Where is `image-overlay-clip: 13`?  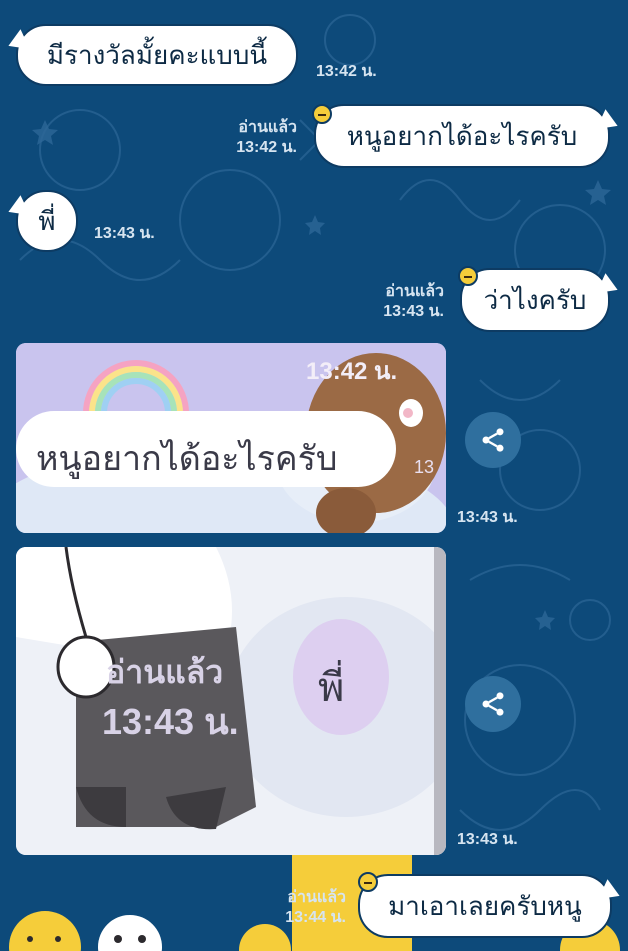
image-overlay-clip: 13 is located at coordinates (424, 467).